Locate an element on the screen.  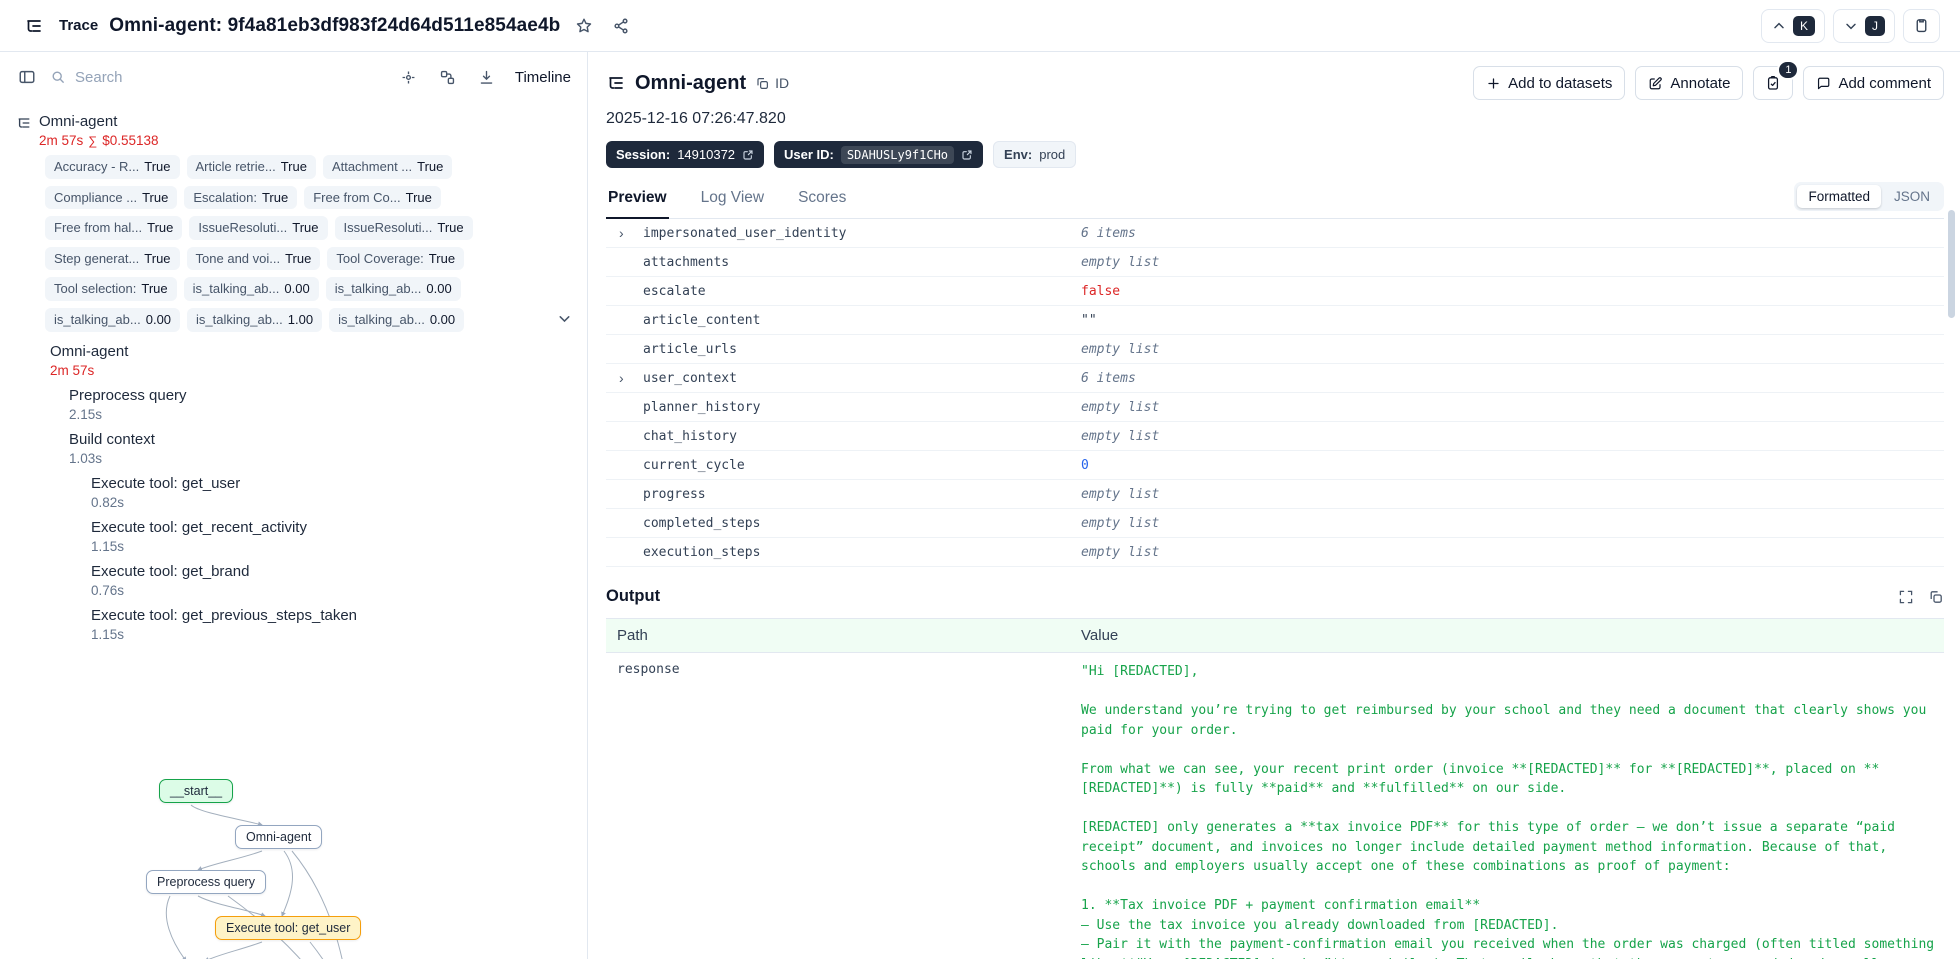
table-row: › user_context 6 items is located at coordinates (1275, 378).